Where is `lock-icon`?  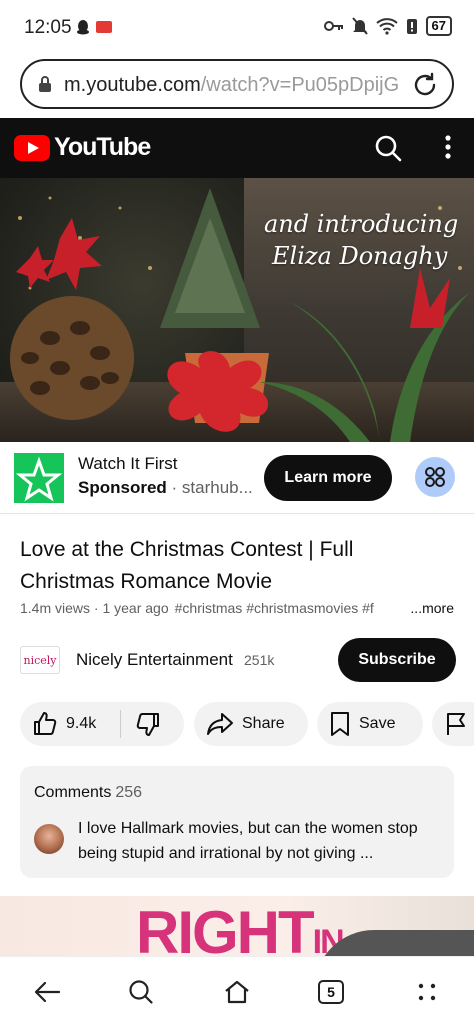
lock-icon is located at coordinates (45, 84).